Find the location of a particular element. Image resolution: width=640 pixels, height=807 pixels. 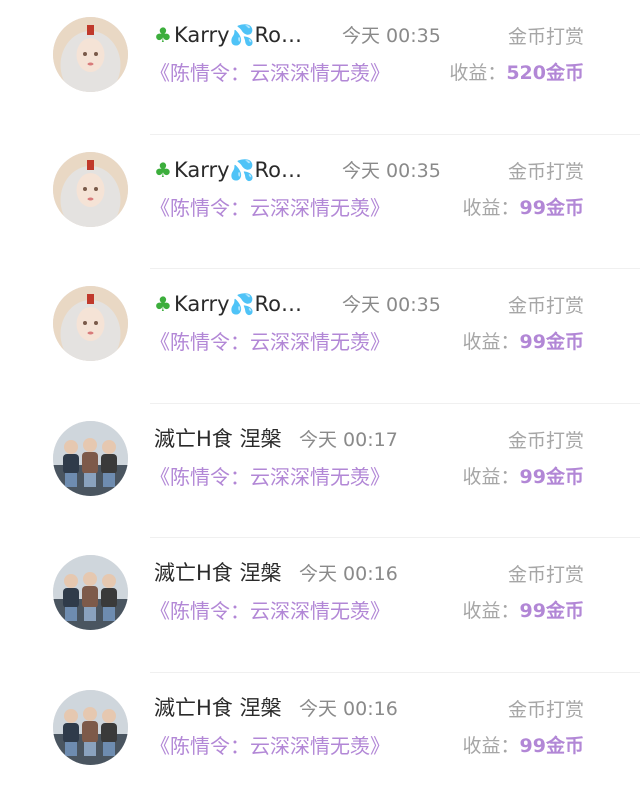

income-amount: 520金币 is located at coordinates (545, 73).